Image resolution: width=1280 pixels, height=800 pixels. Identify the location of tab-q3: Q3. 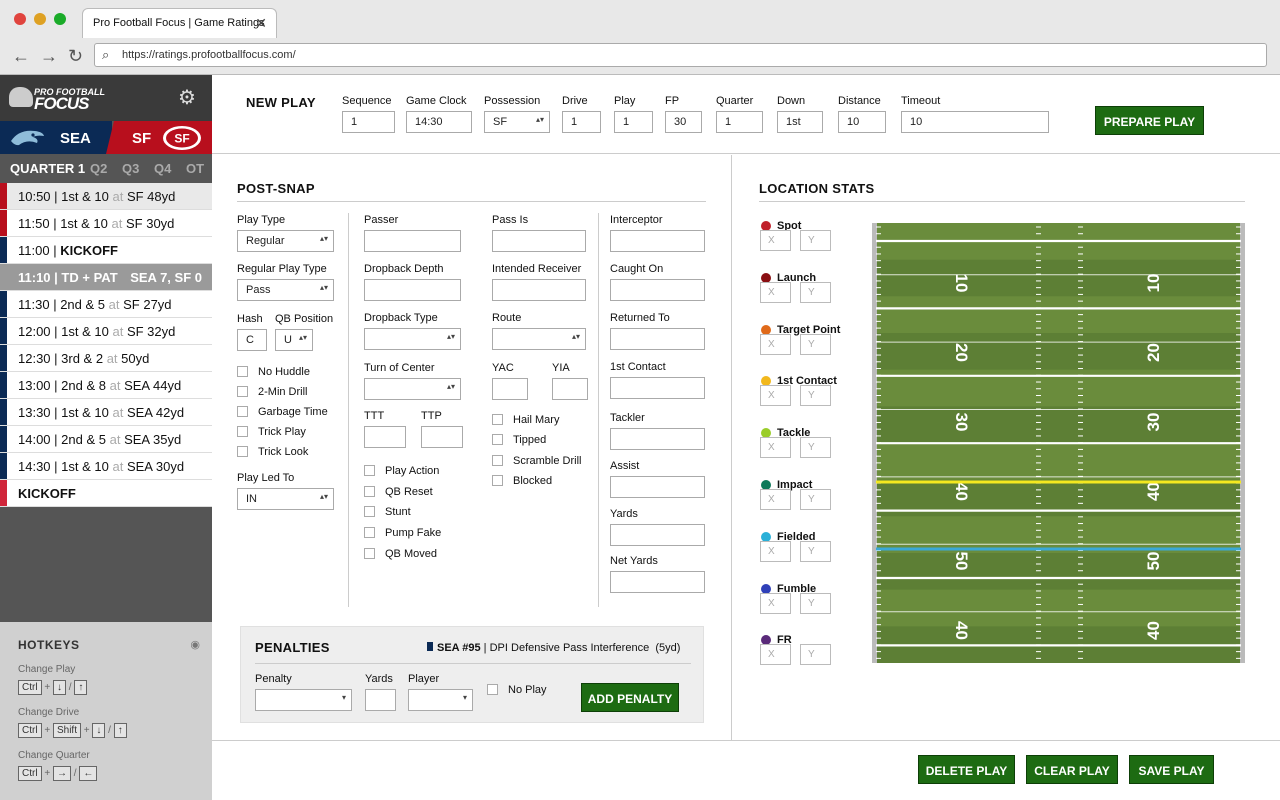
(130, 168).